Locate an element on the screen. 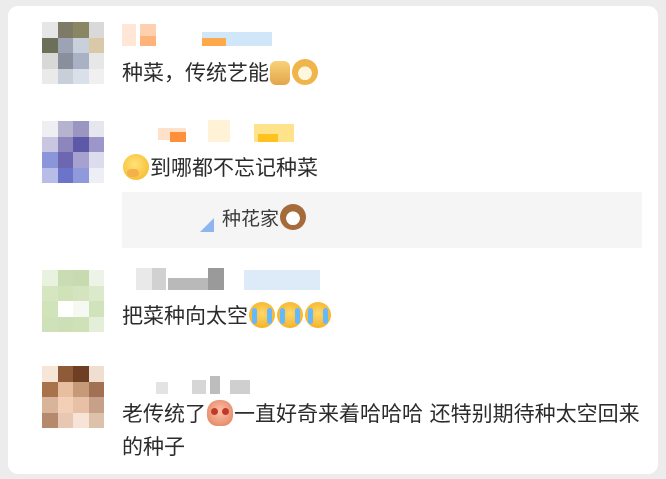 The height and width of the screenshot is (479, 666). alien-face-icon is located at coordinates (220, 413).